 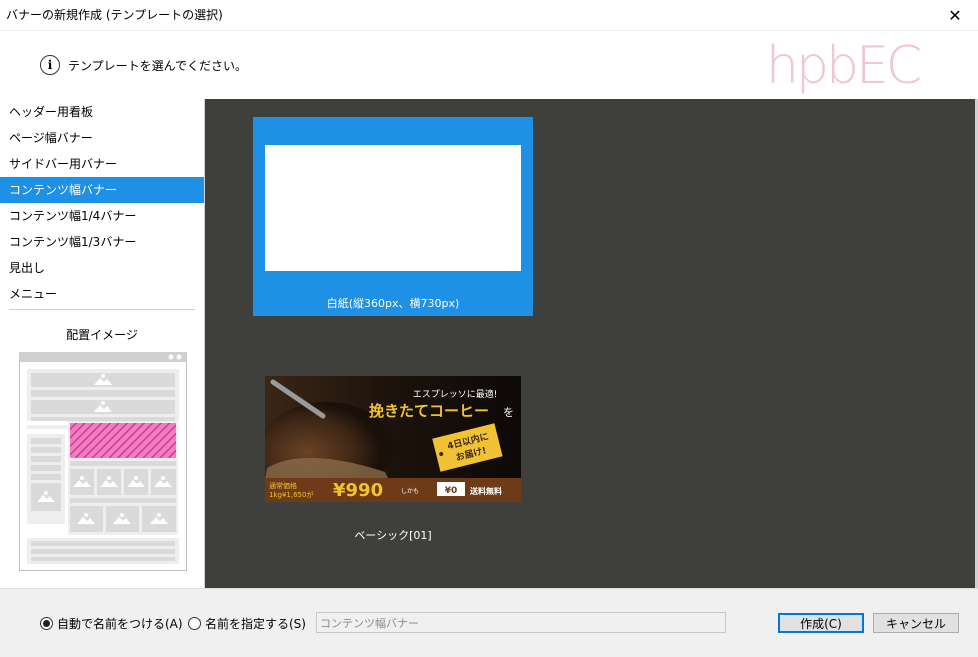 What do you see at coordinates (102, 294) in the screenshot?
I see `category-menu: メニュー` at bounding box center [102, 294].